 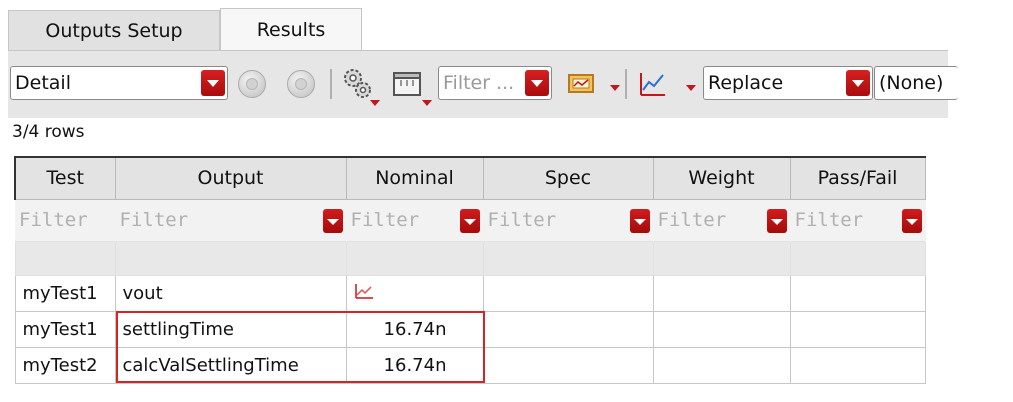 I want to click on column-header-weight: Weight, so click(x=721, y=178).